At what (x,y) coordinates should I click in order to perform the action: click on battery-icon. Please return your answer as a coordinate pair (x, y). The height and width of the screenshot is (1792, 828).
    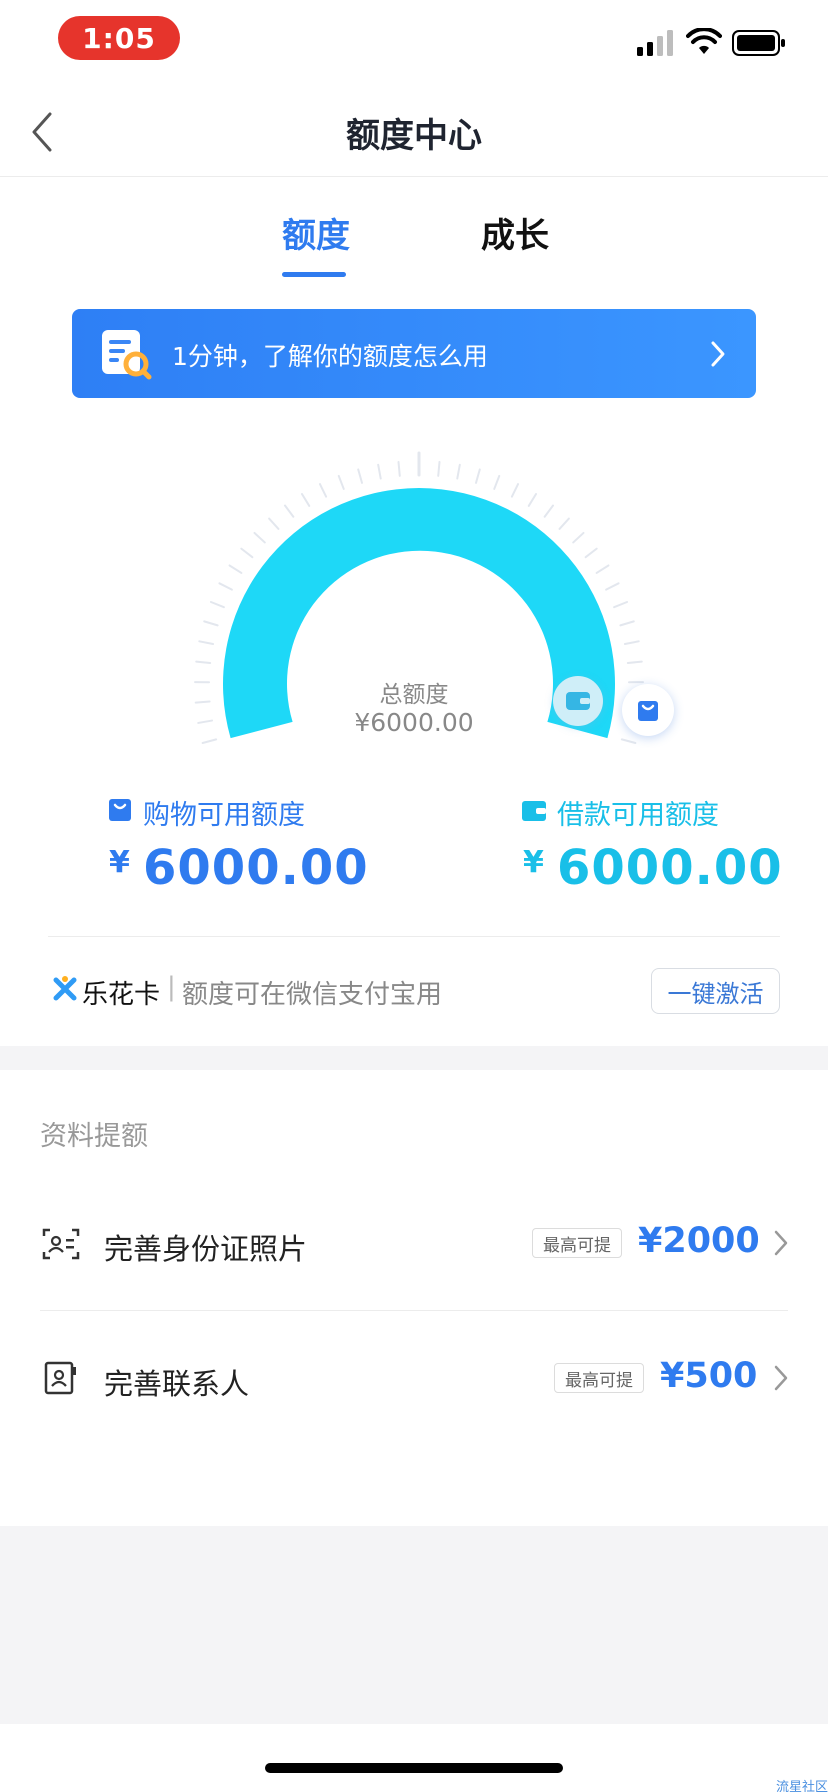
    Looking at the image, I should click on (759, 45).